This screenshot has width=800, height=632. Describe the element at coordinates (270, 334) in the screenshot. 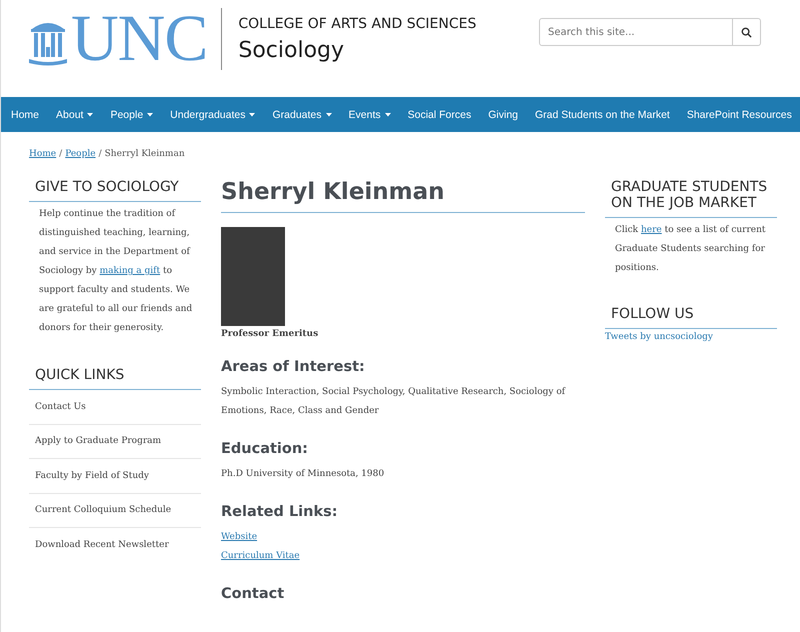

I see `profile-title: Professor Emeritus` at that location.